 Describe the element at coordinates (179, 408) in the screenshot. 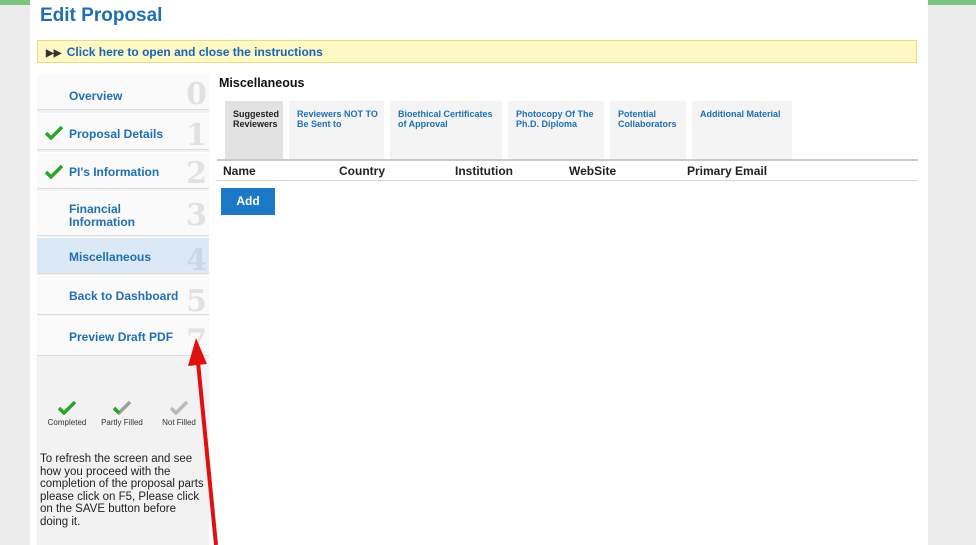

I see `grey-check-icon` at that location.